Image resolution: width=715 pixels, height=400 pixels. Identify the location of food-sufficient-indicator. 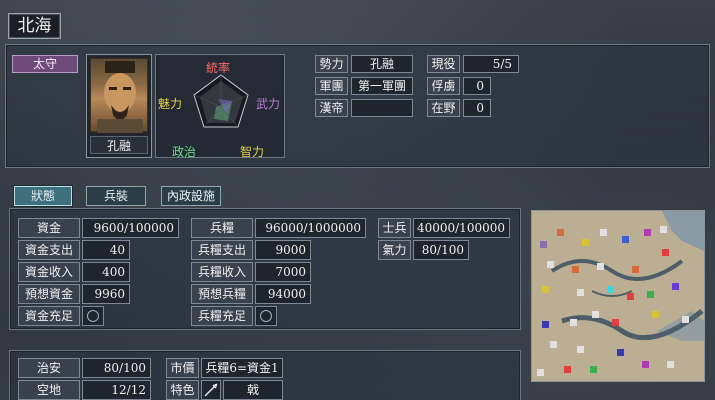
(266, 316).